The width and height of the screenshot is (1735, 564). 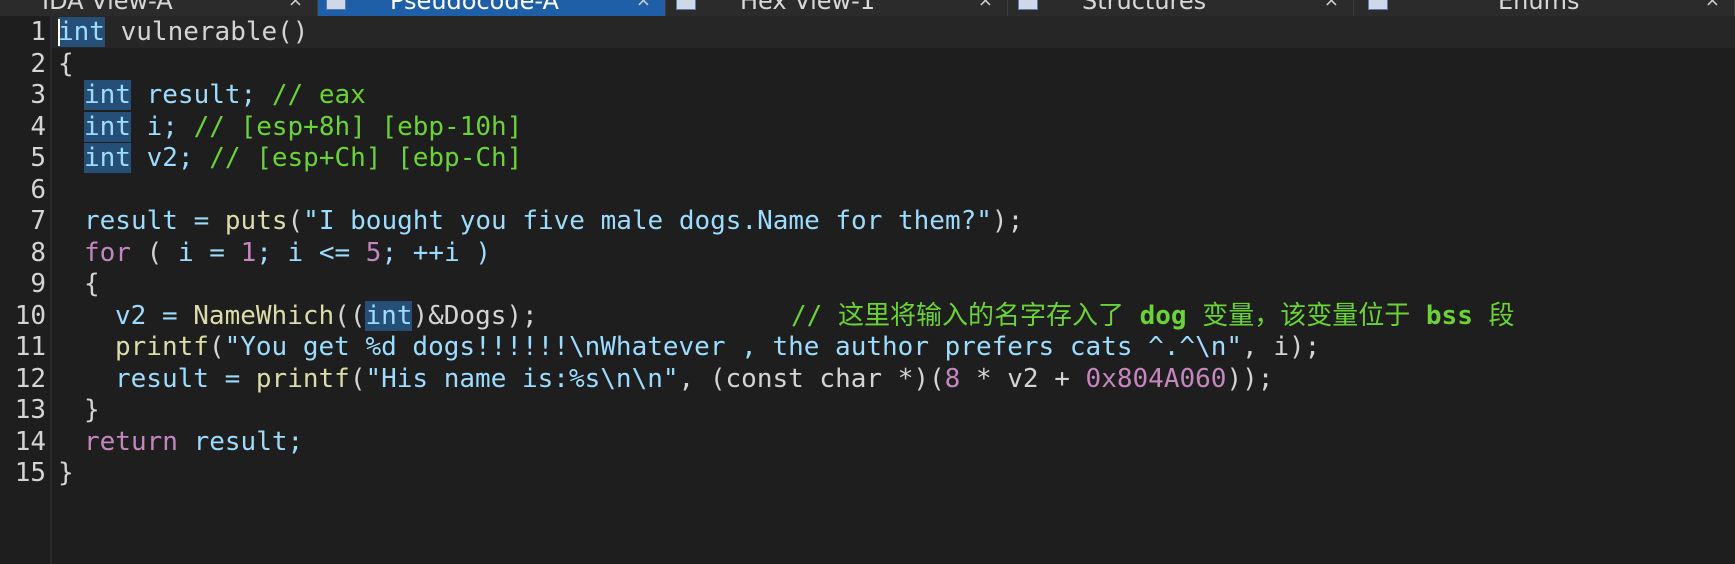 What do you see at coordinates (1449, 316) in the screenshot?
I see `comment-keyword: bss` at bounding box center [1449, 316].